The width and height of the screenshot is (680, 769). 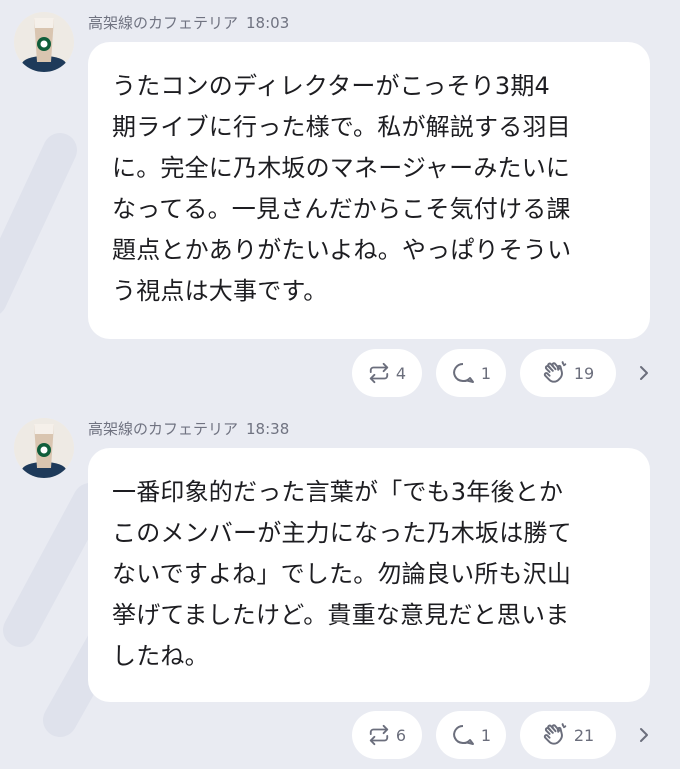 What do you see at coordinates (584, 735) in the screenshot?
I see `clap-count: 21` at bounding box center [584, 735].